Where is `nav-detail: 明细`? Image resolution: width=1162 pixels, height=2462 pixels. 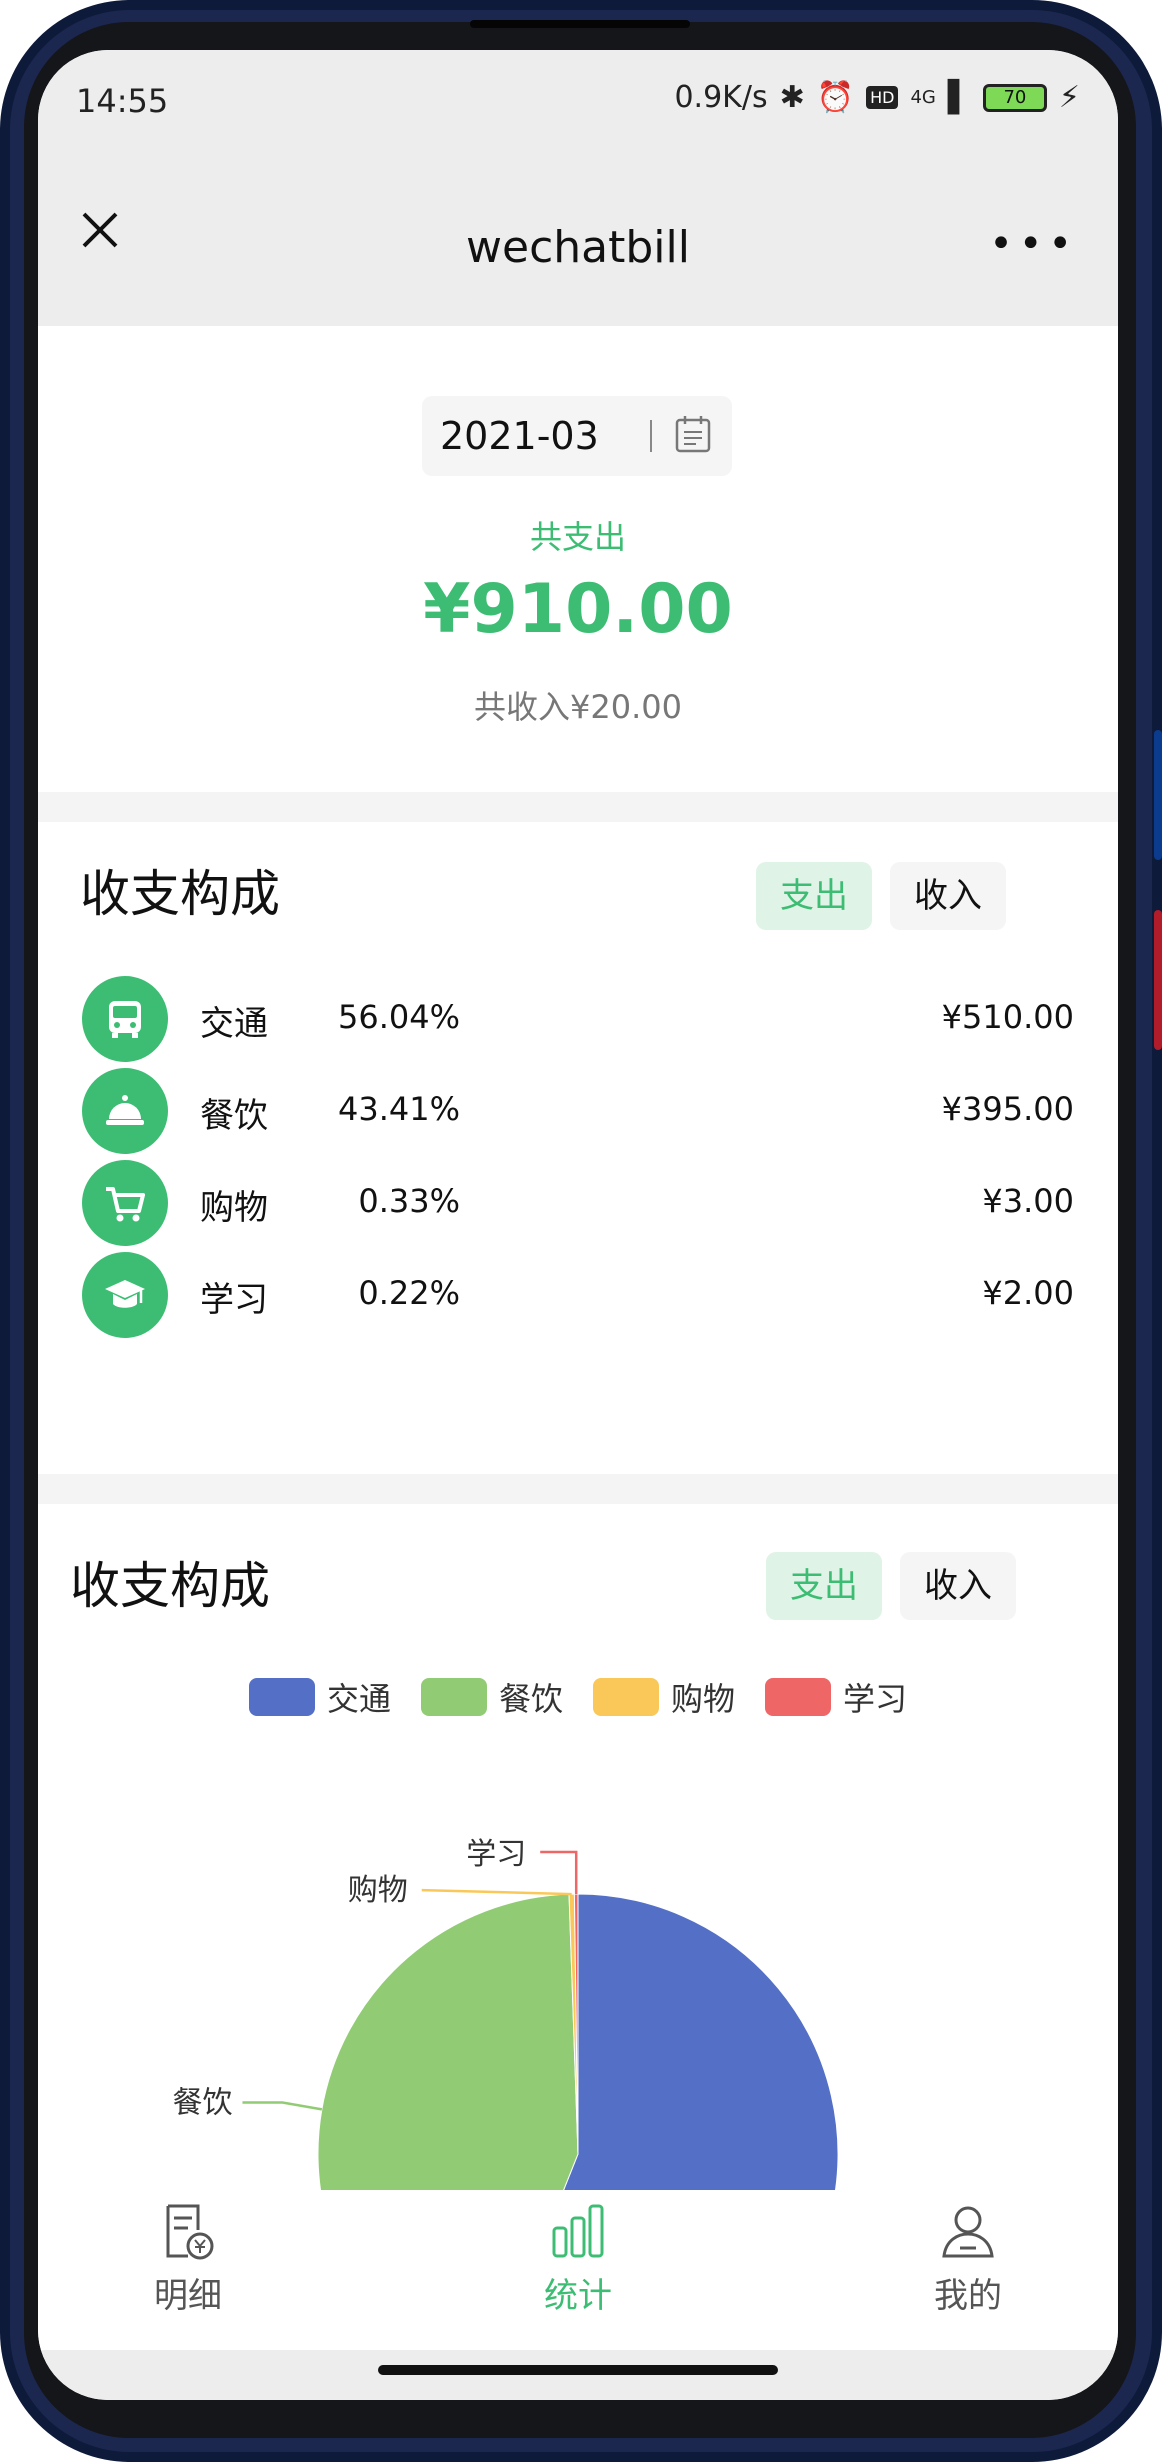
nav-detail: 明细 is located at coordinates (188, 2259).